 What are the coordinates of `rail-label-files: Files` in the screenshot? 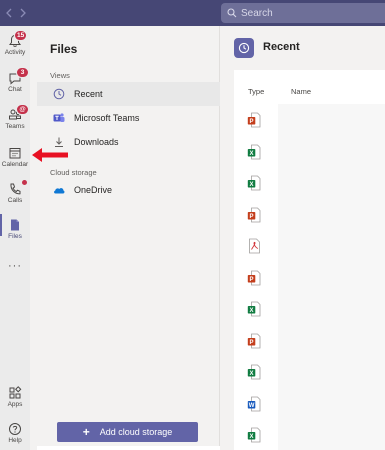 It's located at (15, 236).